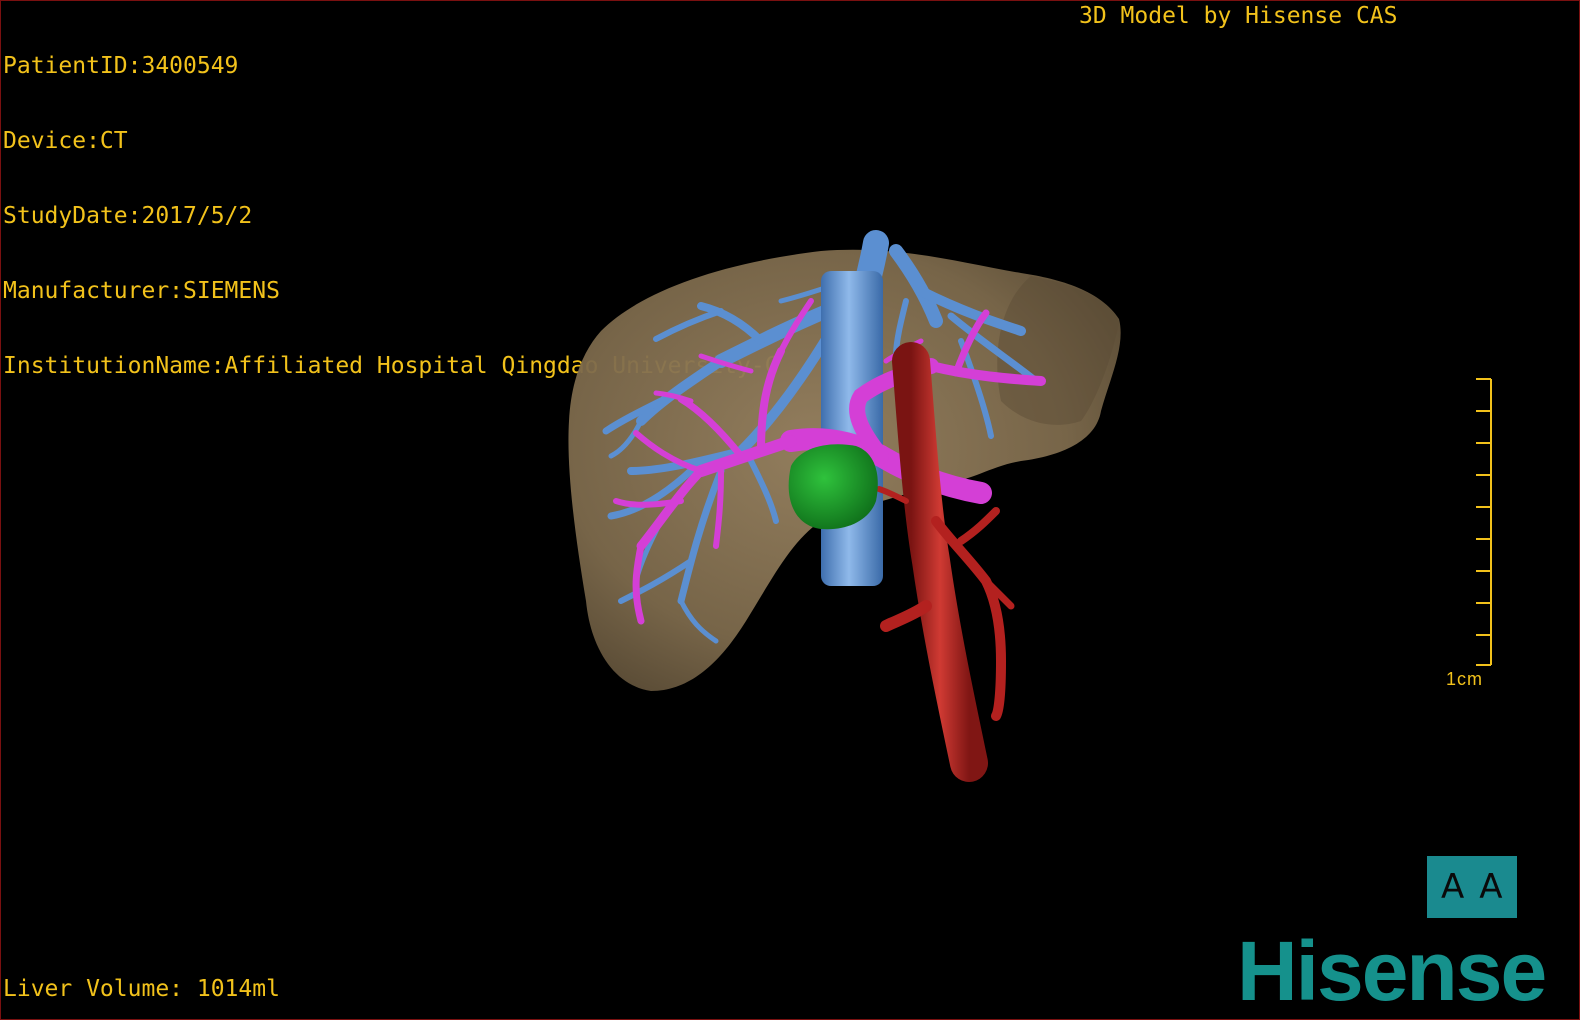  What do you see at coordinates (1472, 887) in the screenshot?
I see `orientation-cube: A A` at bounding box center [1472, 887].